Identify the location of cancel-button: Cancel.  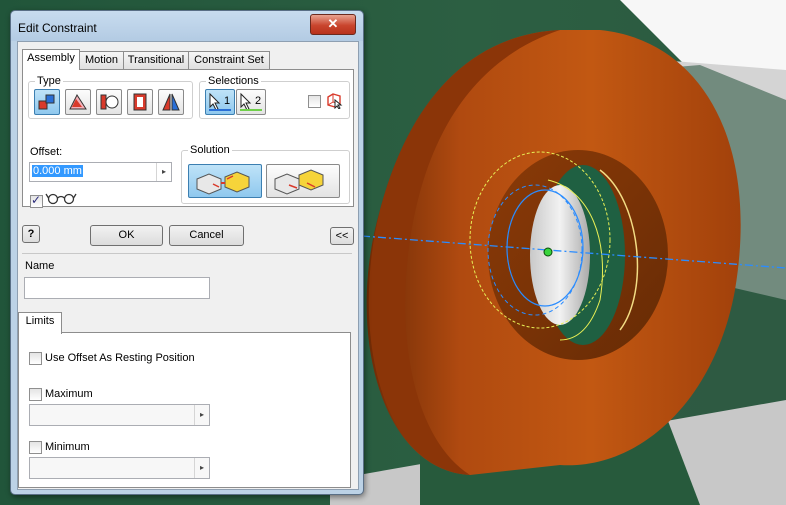
(206, 235).